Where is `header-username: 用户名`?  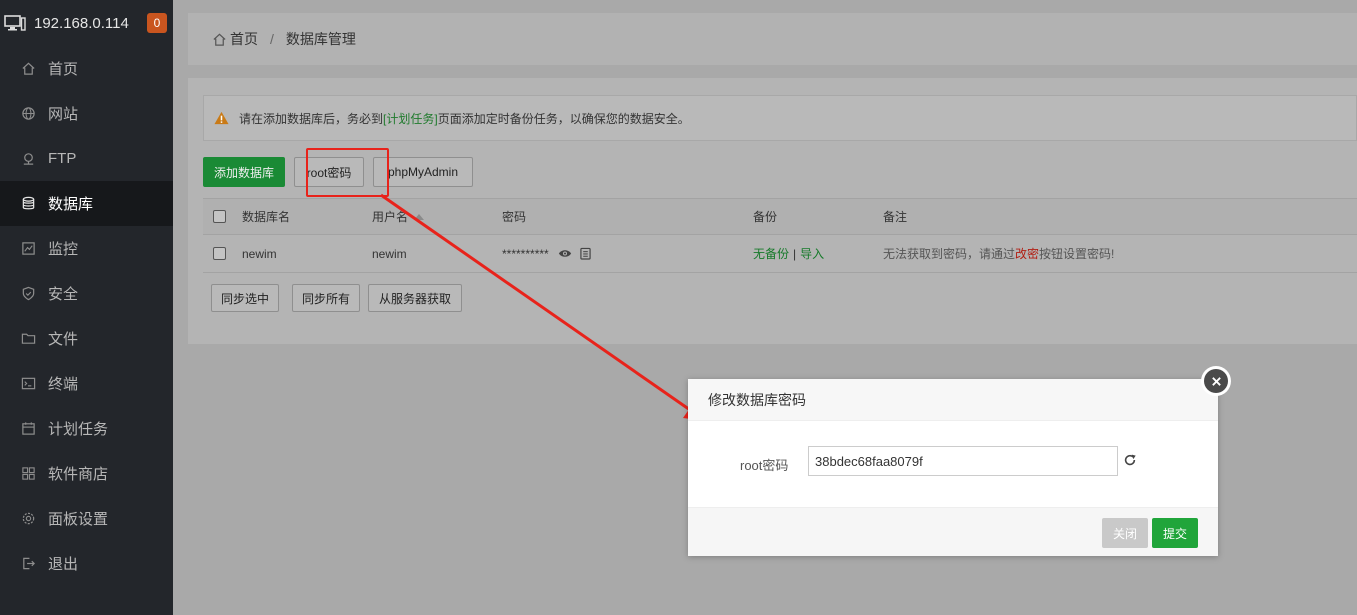
header-username: 用户名 is located at coordinates (398, 216).